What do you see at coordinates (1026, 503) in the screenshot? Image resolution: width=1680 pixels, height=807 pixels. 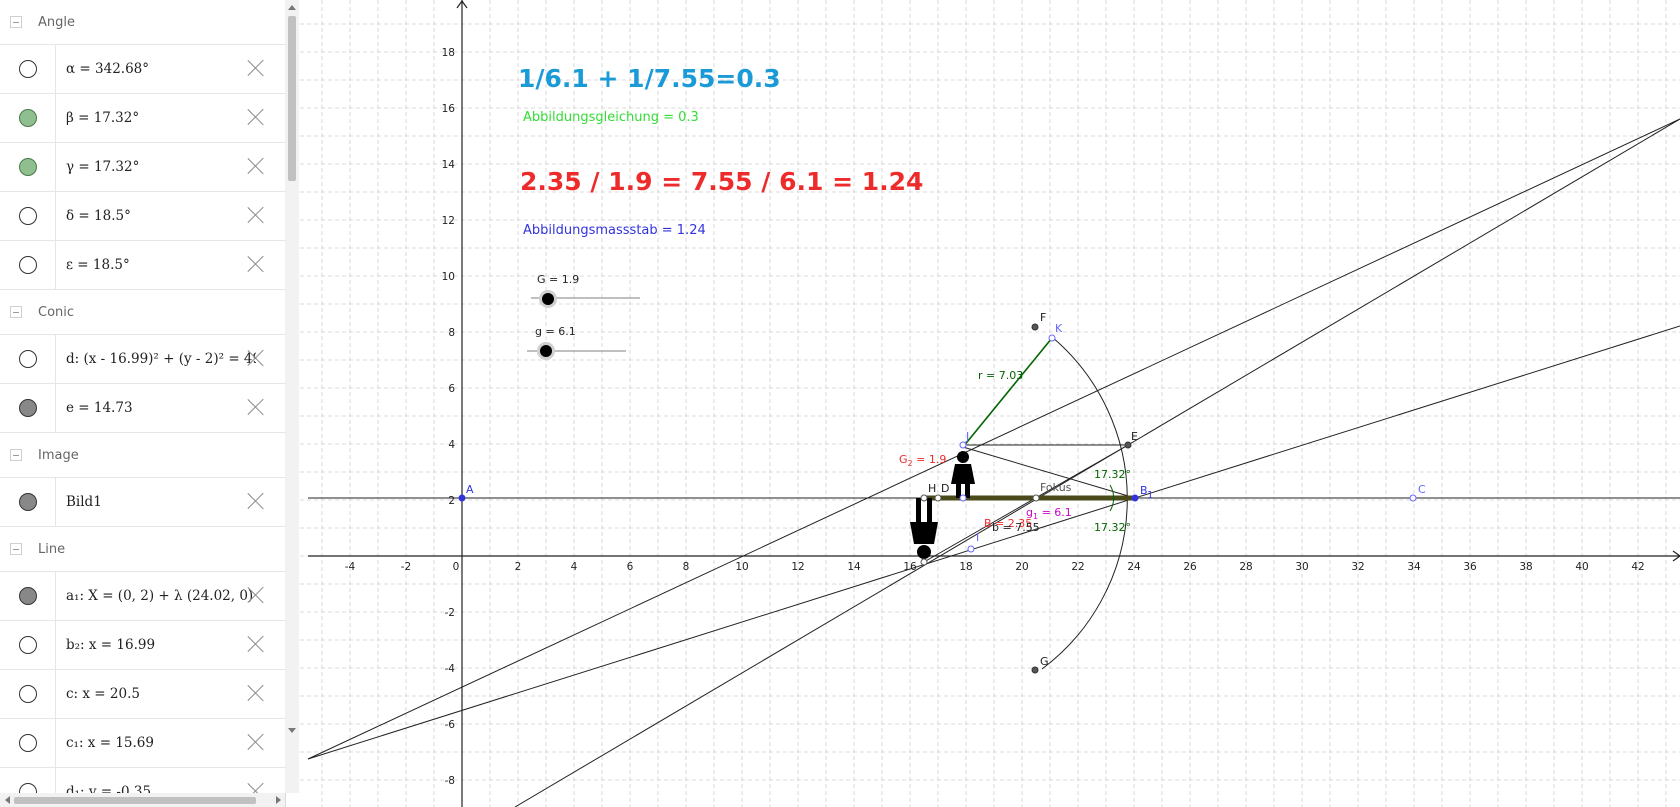 I see `segment-focus-e` at bounding box center [1026, 503].